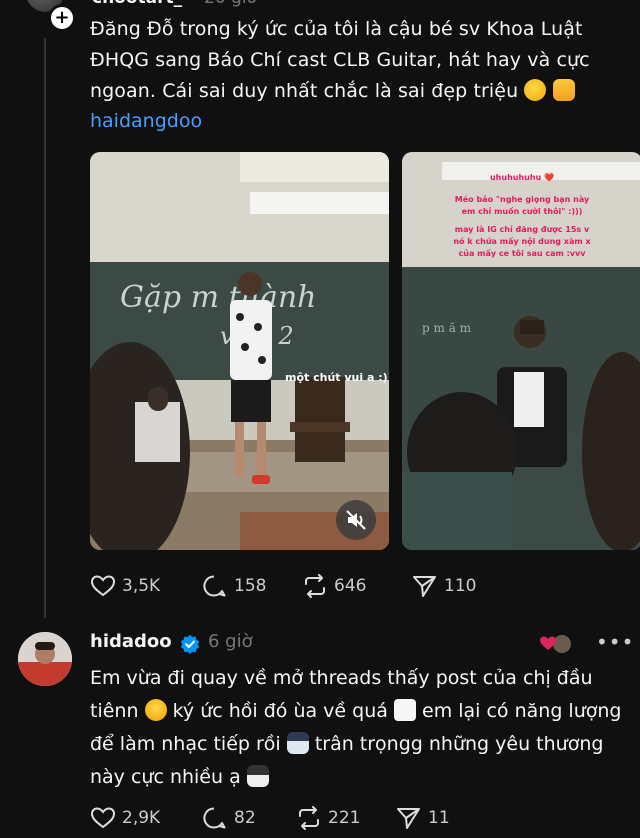 The height and width of the screenshot is (838, 640). What do you see at coordinates (337, 377) in the screenshot?
I see `video-caption-1: một chút vui a :))` at bounding box center [337, 377].